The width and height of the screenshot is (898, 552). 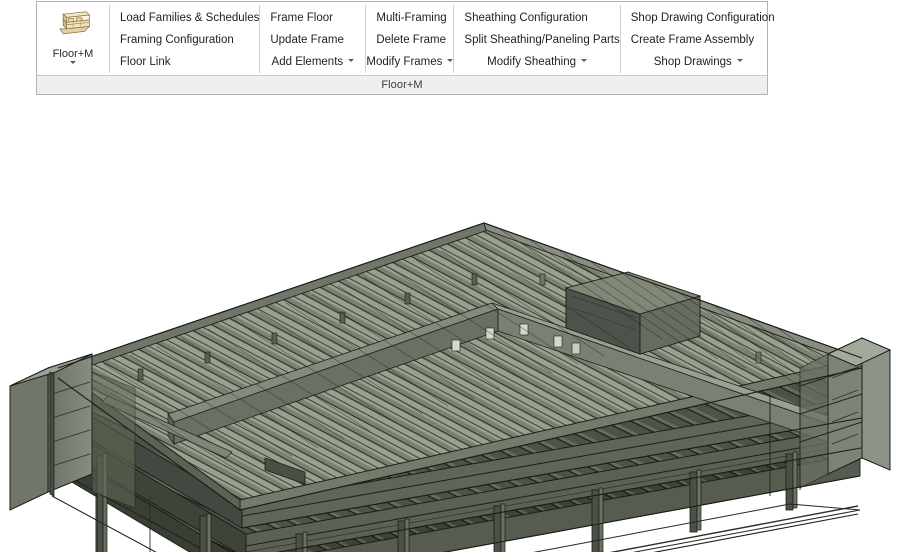 What do you see at coordinates (698, 18) in the screenshot?
I see `shop-drawing-configuration-button: Shop Drawing Configuration` at bounding box center [698, 18].